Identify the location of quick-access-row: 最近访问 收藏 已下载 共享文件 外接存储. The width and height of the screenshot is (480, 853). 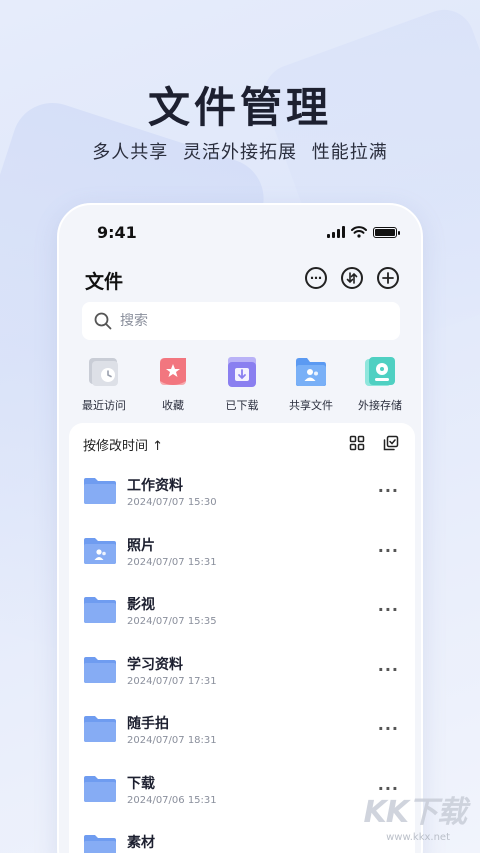
(242, 384).